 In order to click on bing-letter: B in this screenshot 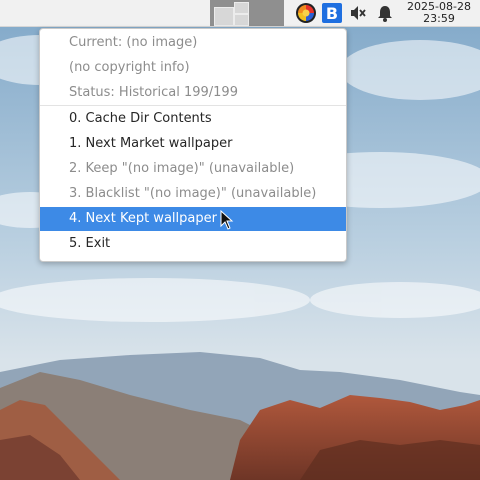, I will do `click(332, 13)`.